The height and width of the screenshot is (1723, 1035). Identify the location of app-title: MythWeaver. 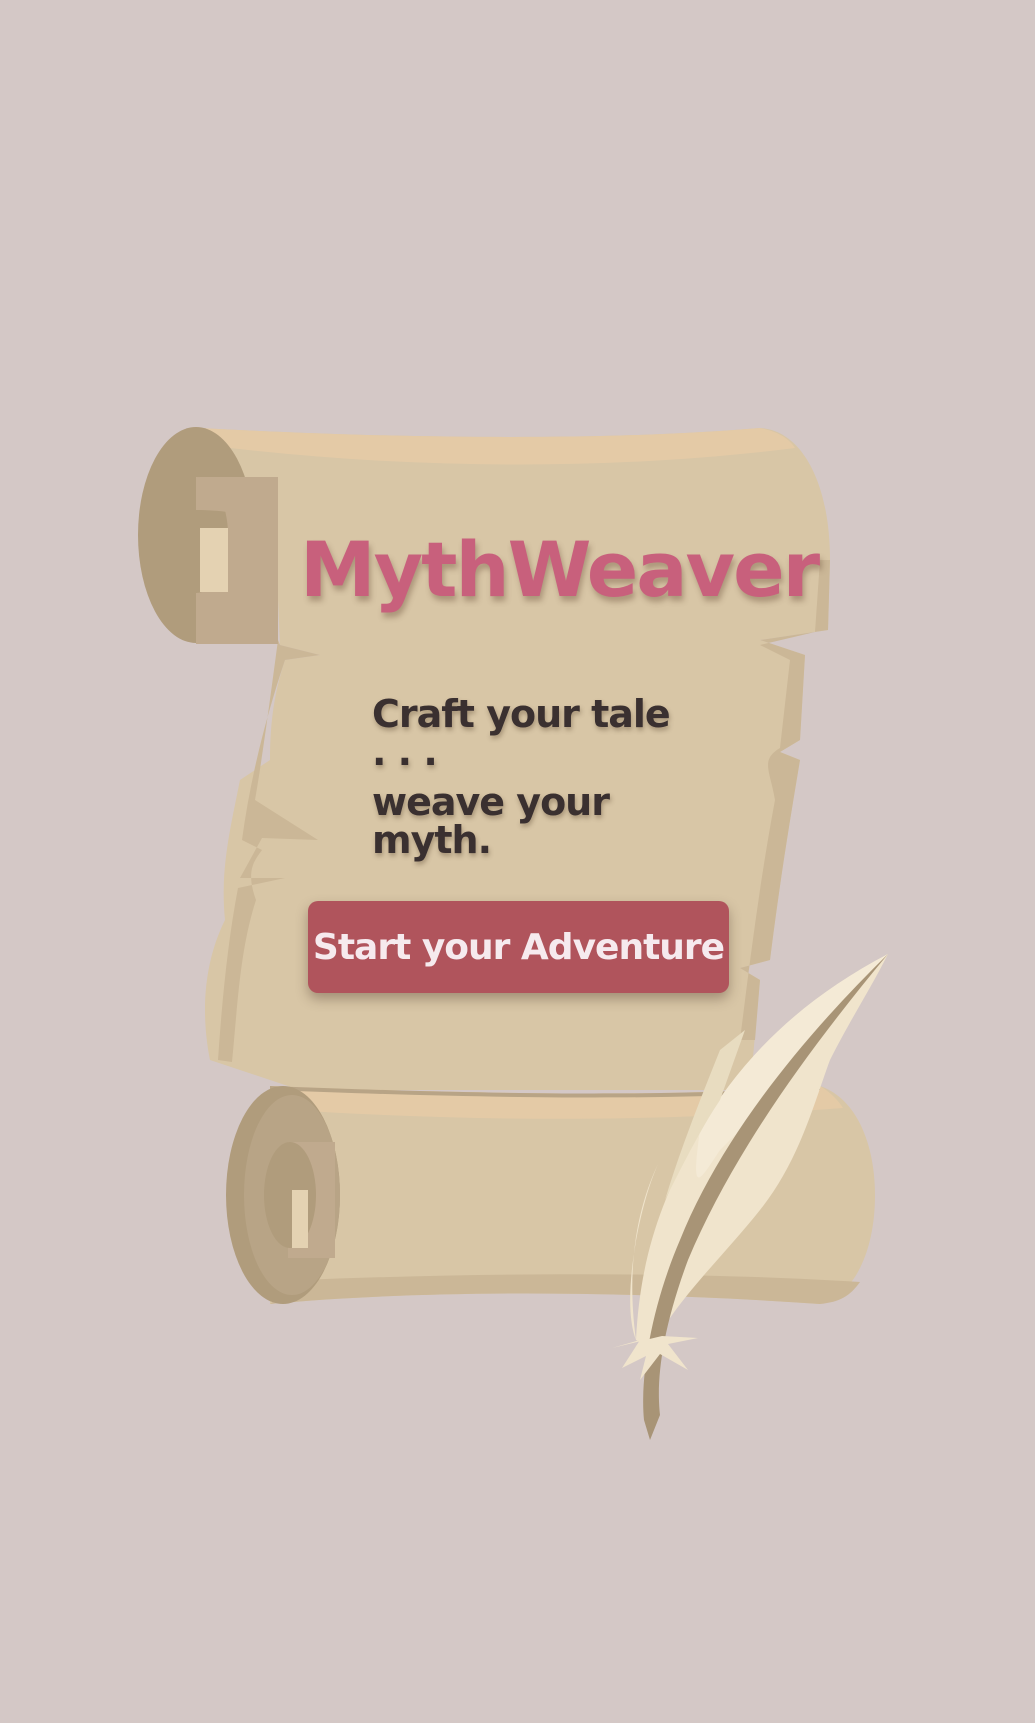
(560, 569).